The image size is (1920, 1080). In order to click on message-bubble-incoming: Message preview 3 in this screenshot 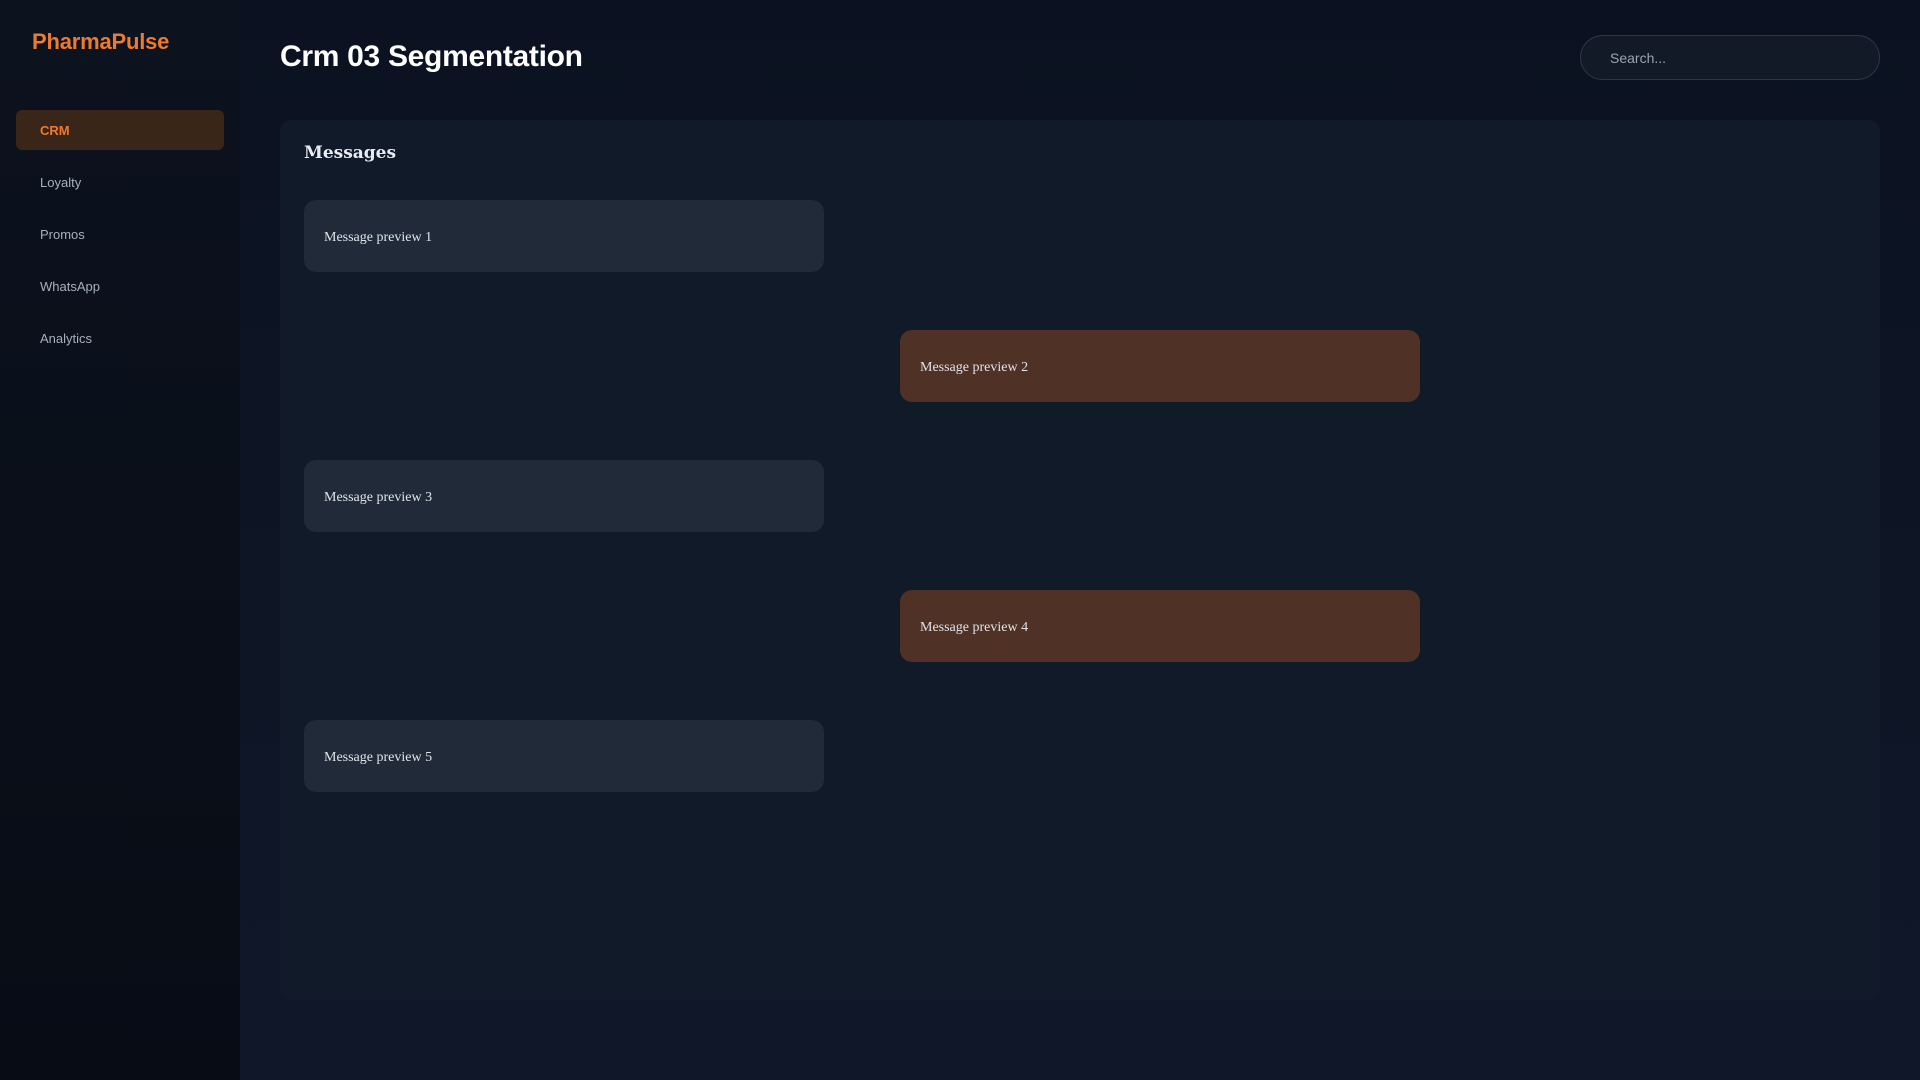, I will do `click(564, 496)`.